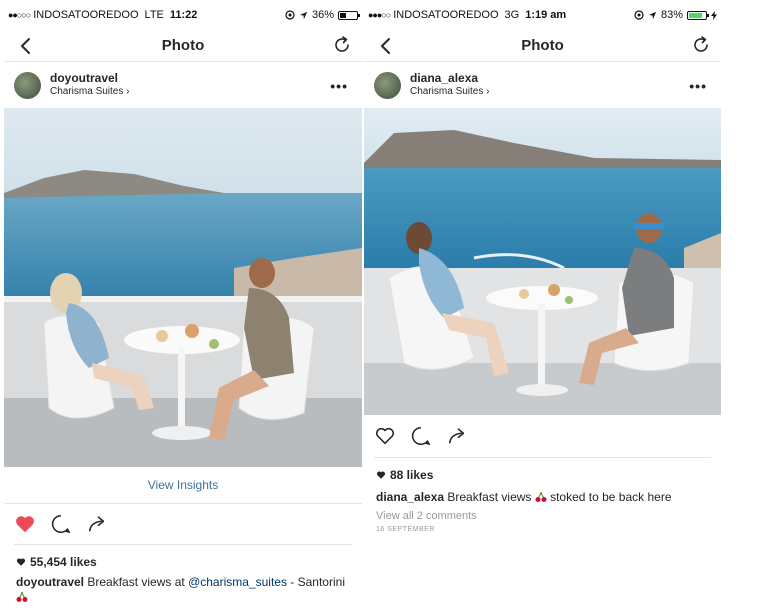  I want to click on status-time: 11:22, so click(183, 15).